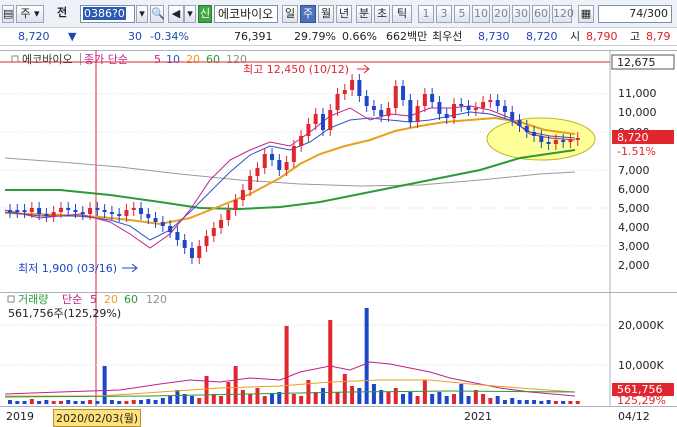 Image resolution: width=677 pixels, height=427 pixels. I want to click on legend-stock-name: 에코바이오, so click(47, 59).